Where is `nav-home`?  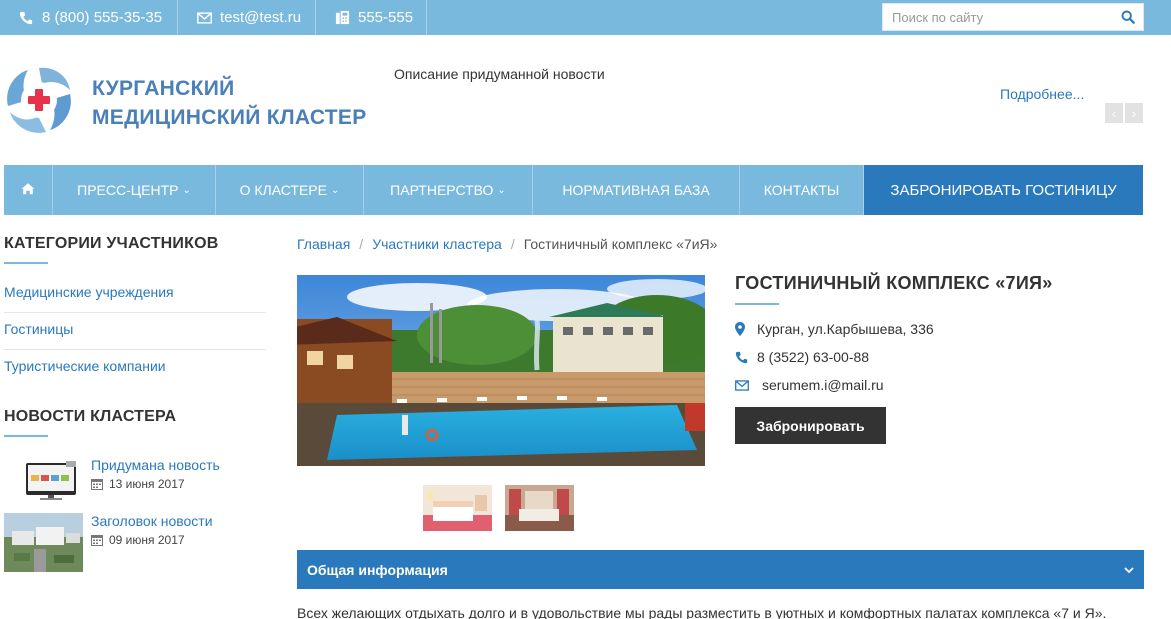 nav-home is located at coordinates (28, 190).